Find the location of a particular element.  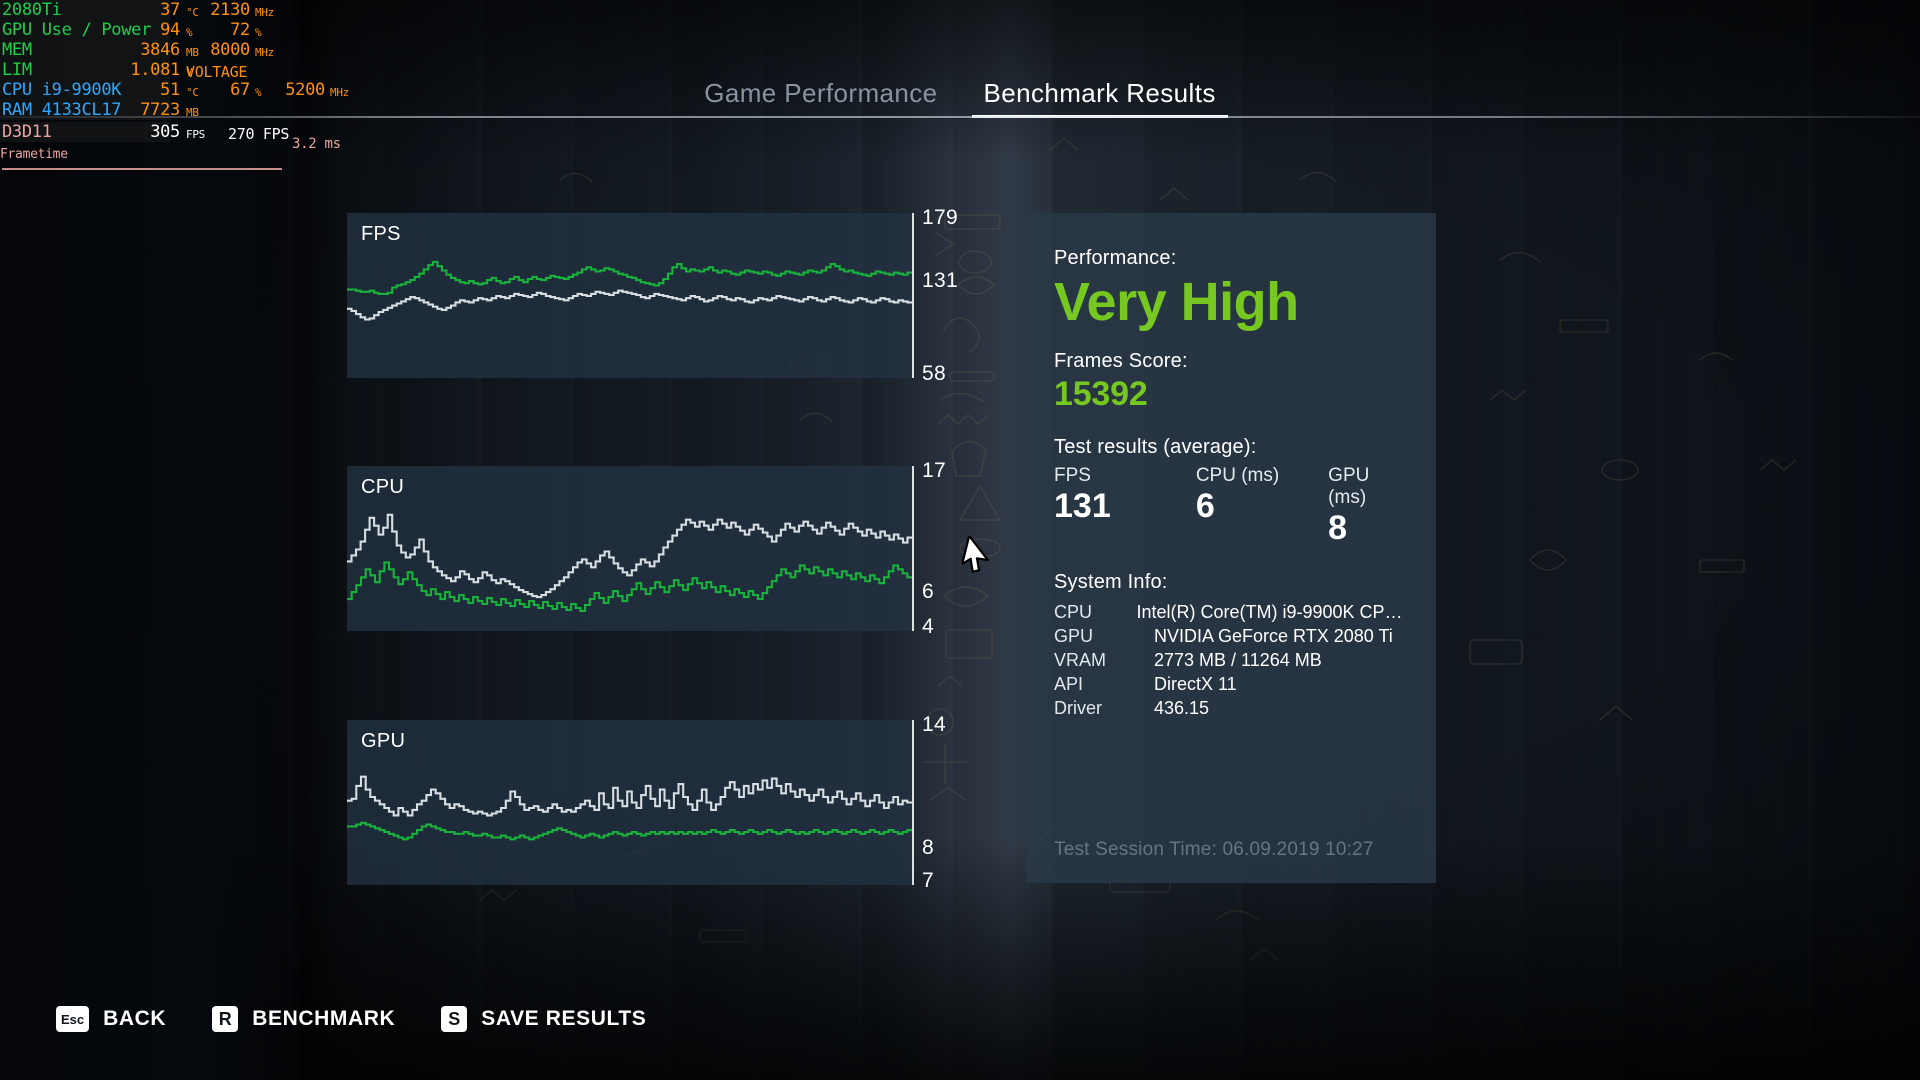

osd-row: MEM 3846 MB 8000 MHz is located at coordinates (215, 50).